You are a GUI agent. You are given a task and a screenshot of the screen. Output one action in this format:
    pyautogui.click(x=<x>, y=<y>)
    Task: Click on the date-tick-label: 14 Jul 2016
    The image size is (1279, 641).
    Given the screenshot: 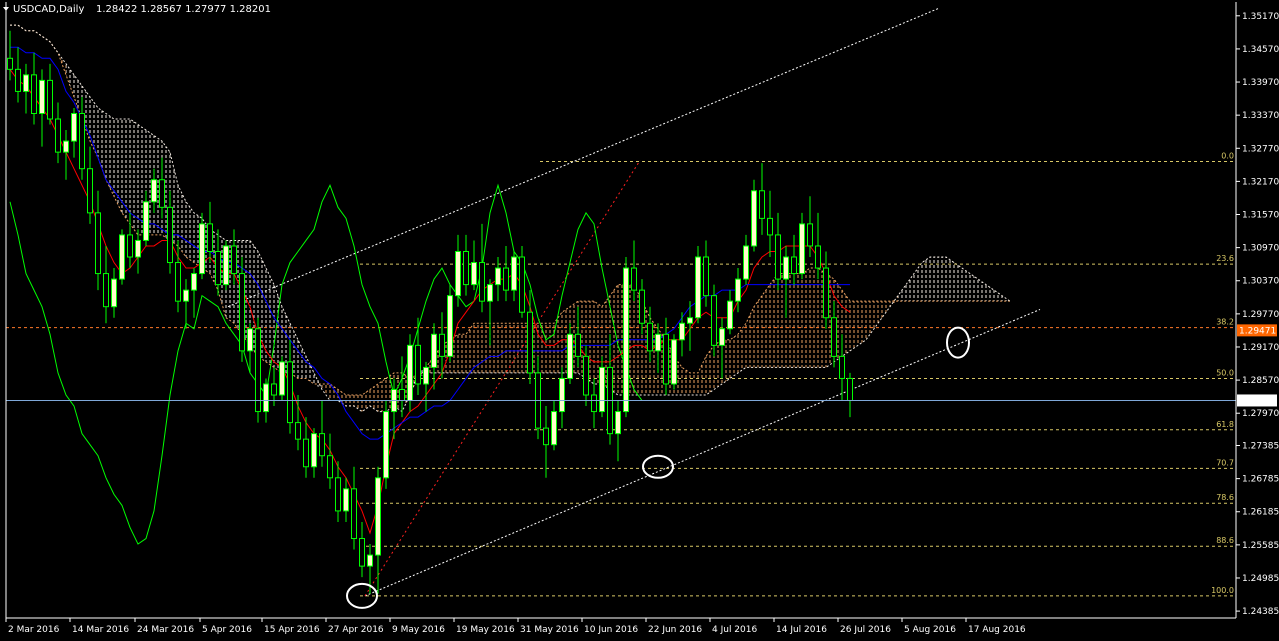 What is the action you would take?
    pyautogui.click(x=801, y=630)
    